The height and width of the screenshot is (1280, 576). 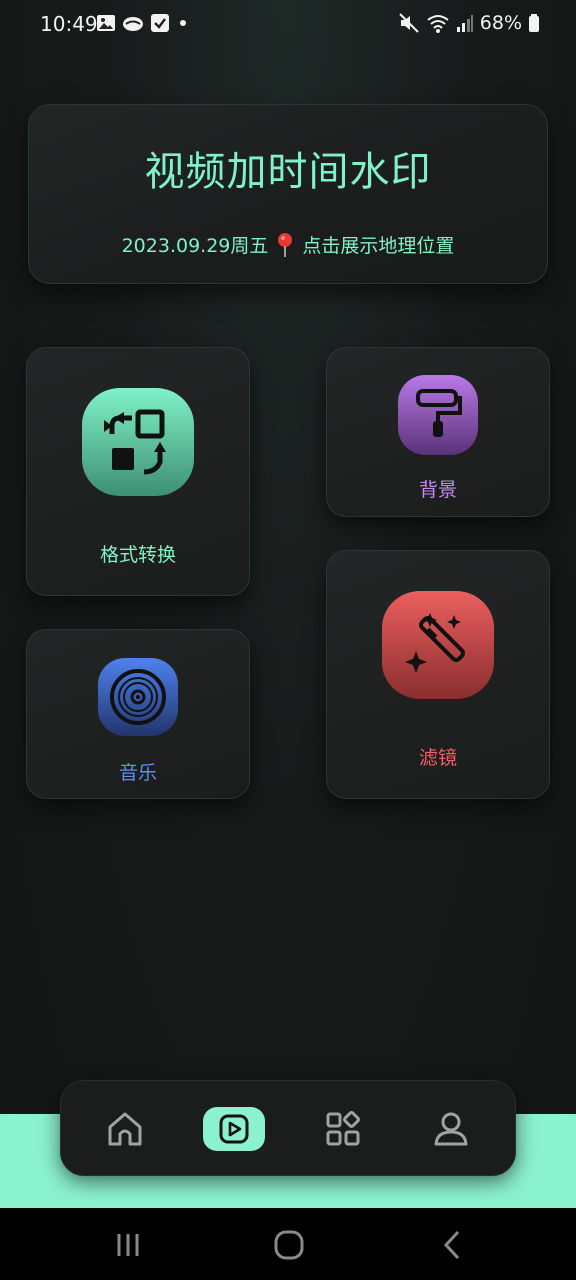 I want to click on format-convert-icon, so click(x=135, y=442).